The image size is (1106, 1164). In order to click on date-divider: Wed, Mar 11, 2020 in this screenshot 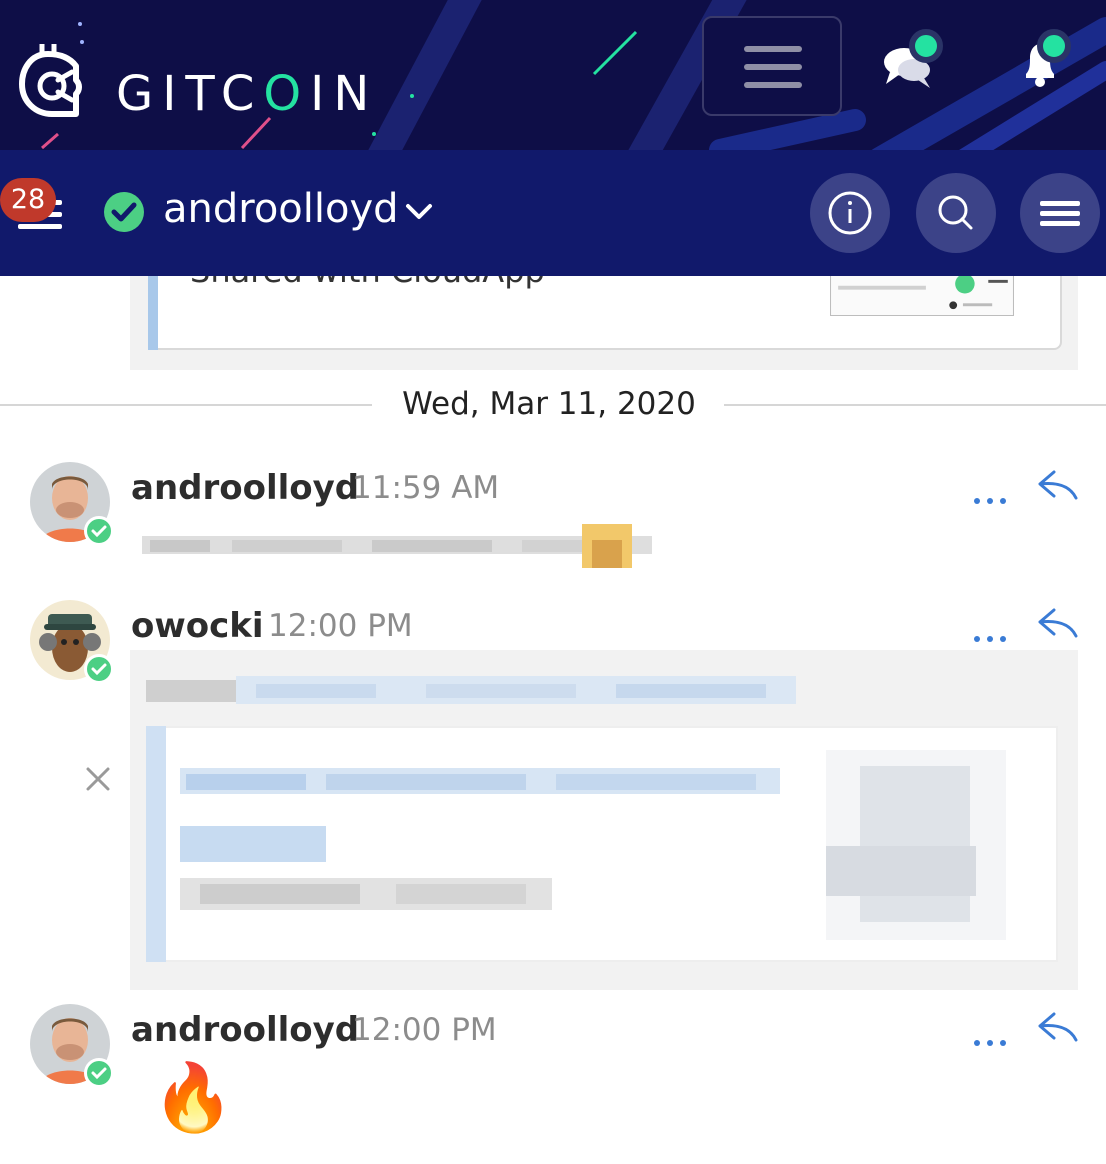, I will do `click(549, 404)`.